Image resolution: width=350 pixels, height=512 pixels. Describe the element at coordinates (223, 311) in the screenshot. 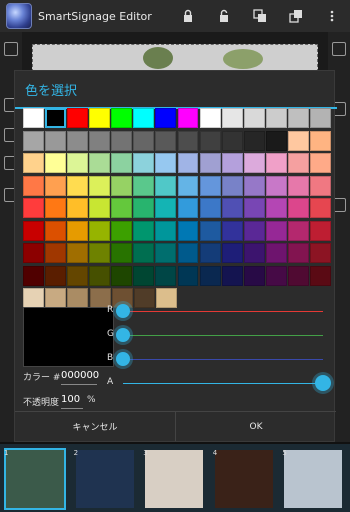

I see `slider-track-r` at that location.